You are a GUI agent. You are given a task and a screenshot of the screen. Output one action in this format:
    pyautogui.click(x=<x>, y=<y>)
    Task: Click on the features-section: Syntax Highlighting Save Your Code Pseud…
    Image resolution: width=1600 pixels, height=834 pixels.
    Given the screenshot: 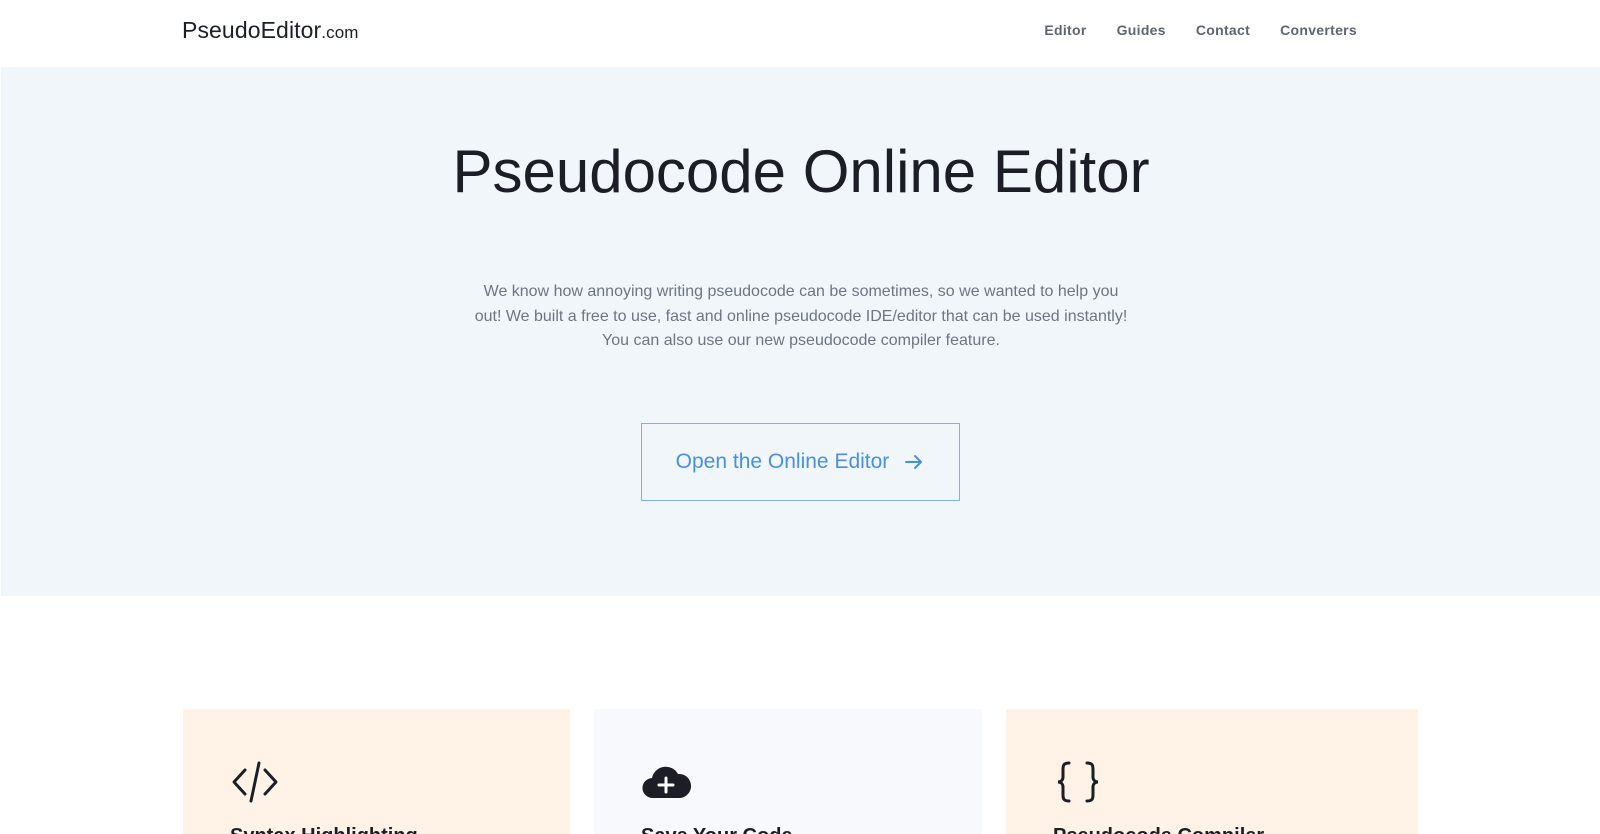 What is the action you would take?
    pyautogui.click(x=800, y=771)
    